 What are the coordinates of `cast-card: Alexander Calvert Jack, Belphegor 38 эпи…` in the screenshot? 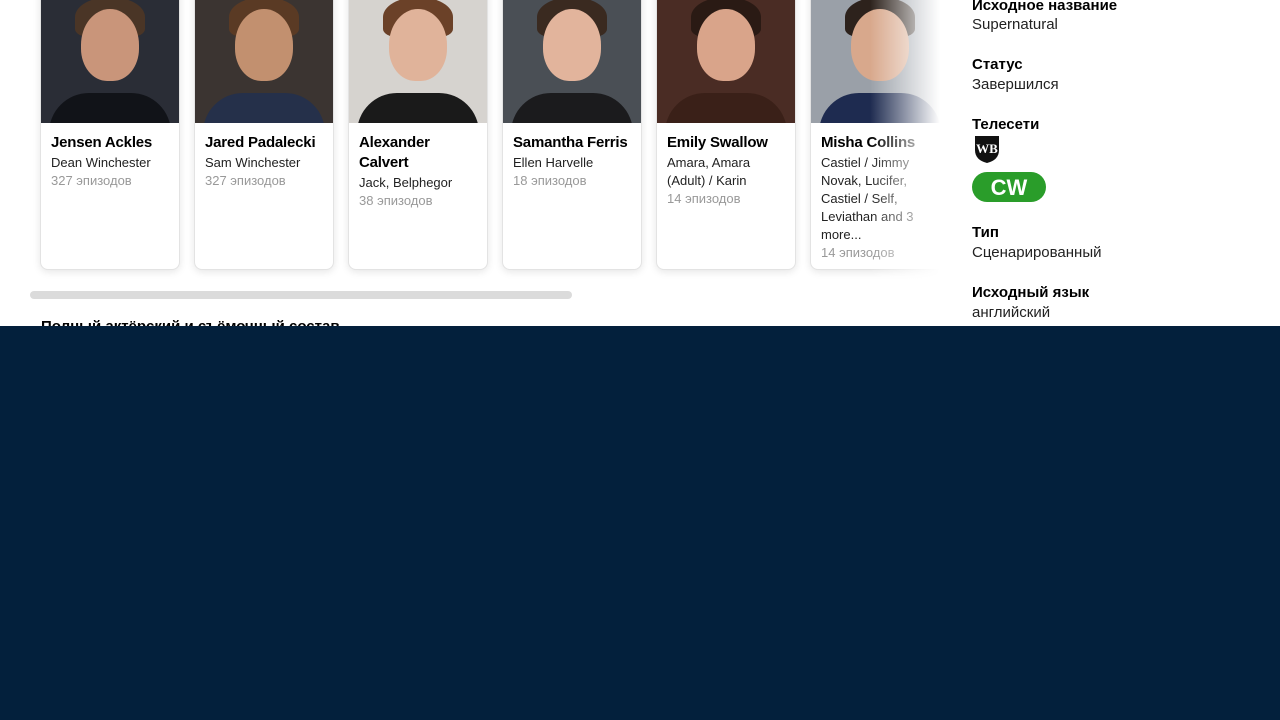 It's located at (418, 135).